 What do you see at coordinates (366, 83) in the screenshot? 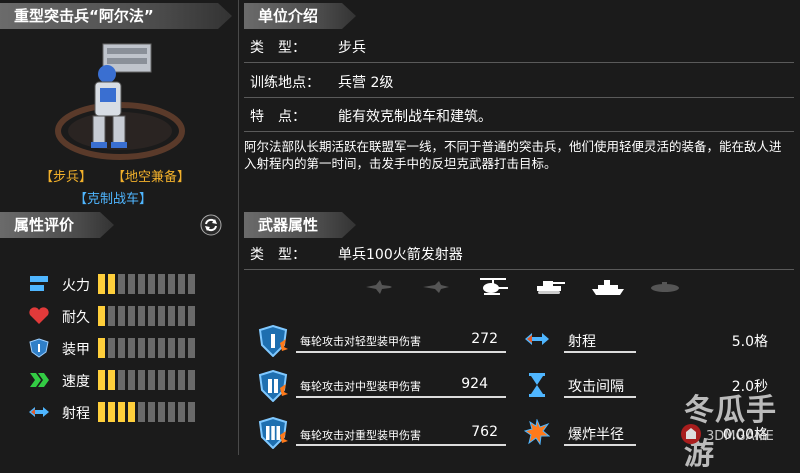
I see `intro-train-value: 兵营 2级` at bounding box center [366, 83].